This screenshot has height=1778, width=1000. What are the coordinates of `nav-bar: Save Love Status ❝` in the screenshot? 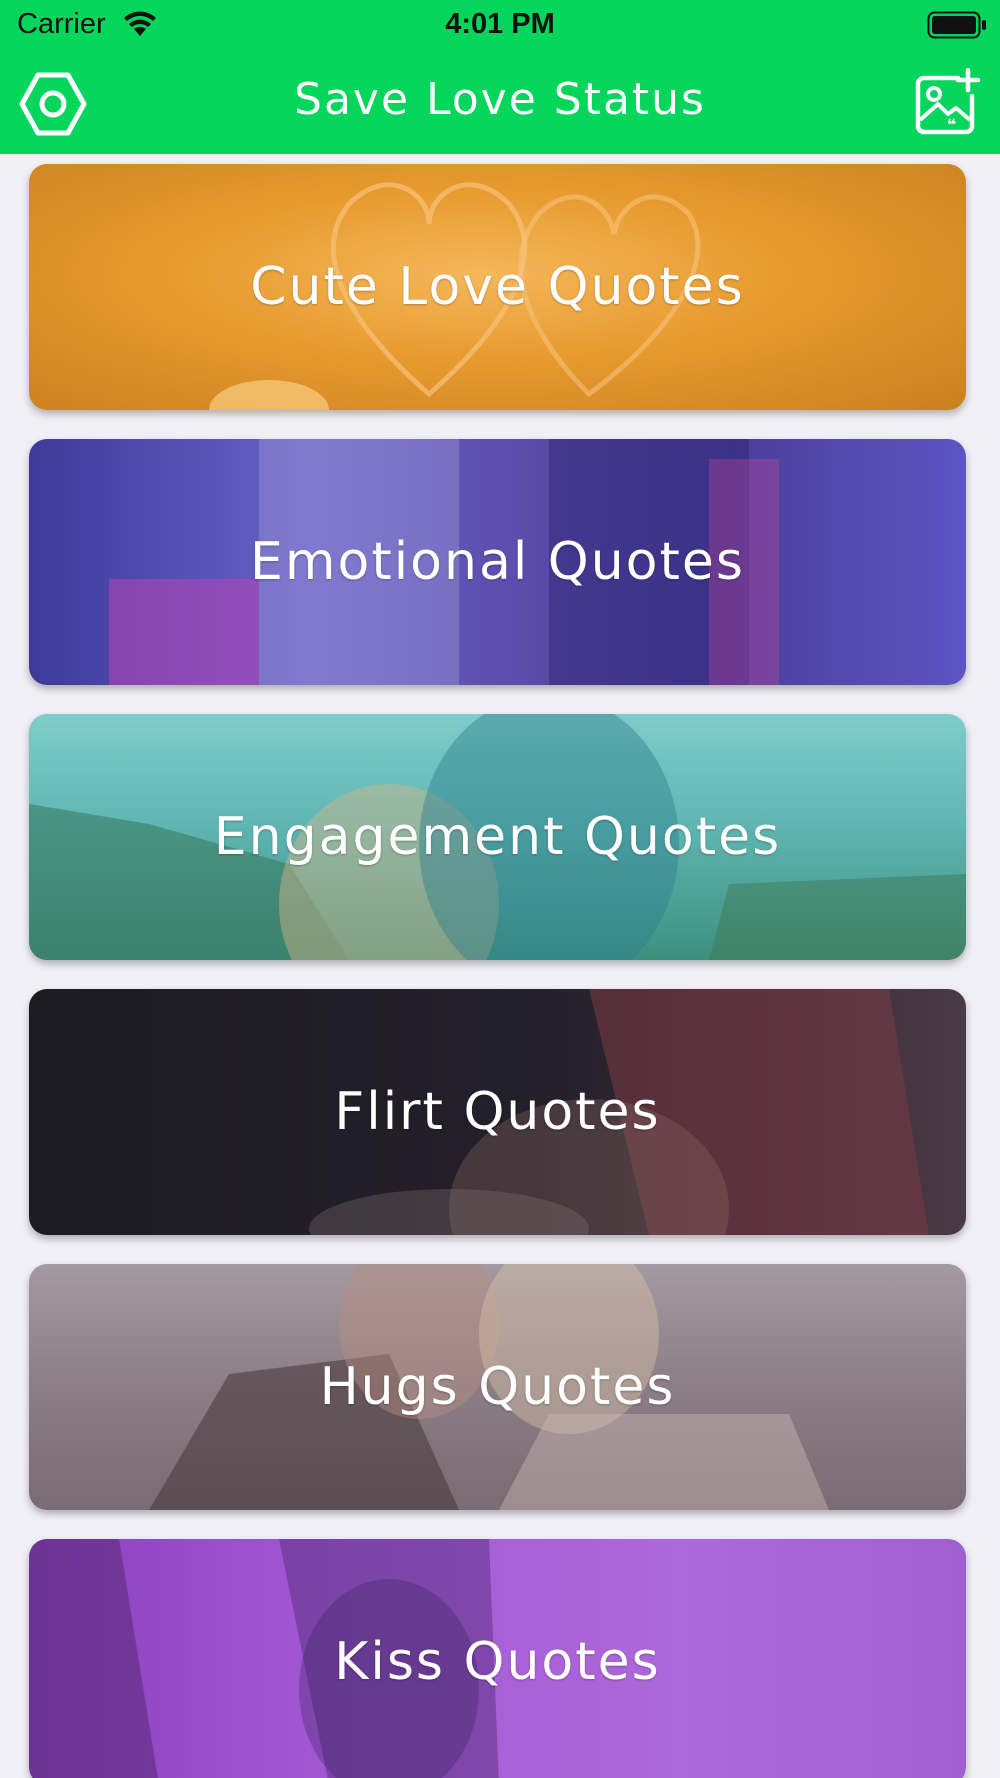 It's located at (500, 102).